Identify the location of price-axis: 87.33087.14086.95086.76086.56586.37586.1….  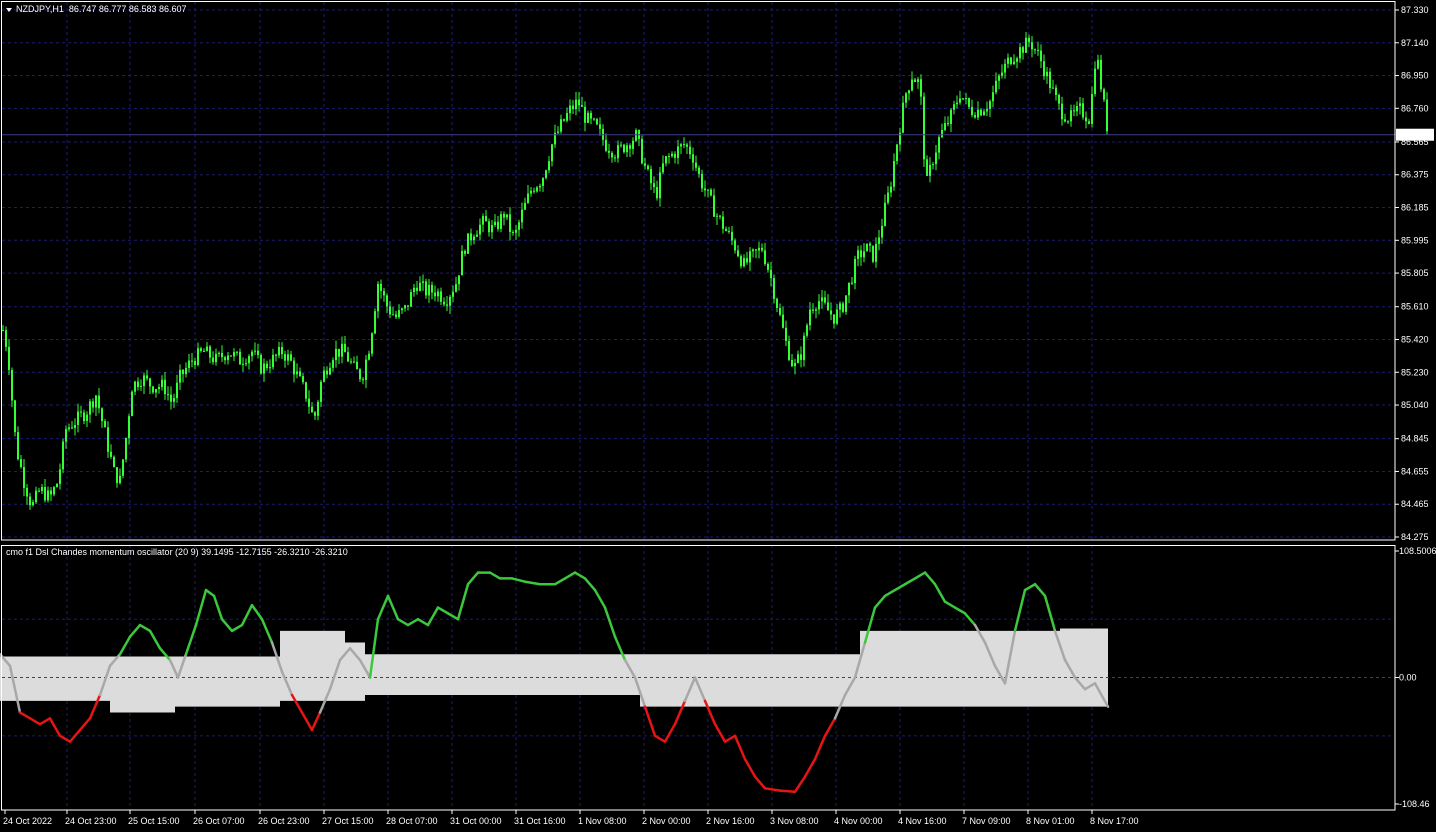
(1412, 273).